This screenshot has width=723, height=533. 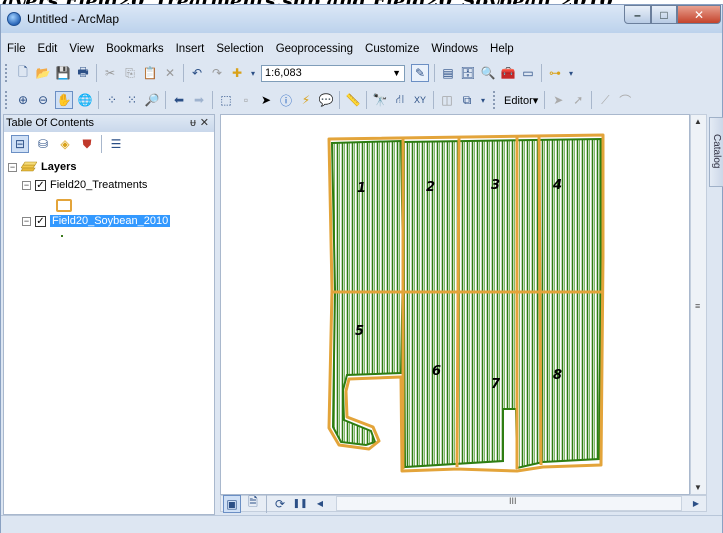 I want to click on cut-icon: ✂, so click(x=110, y=73).